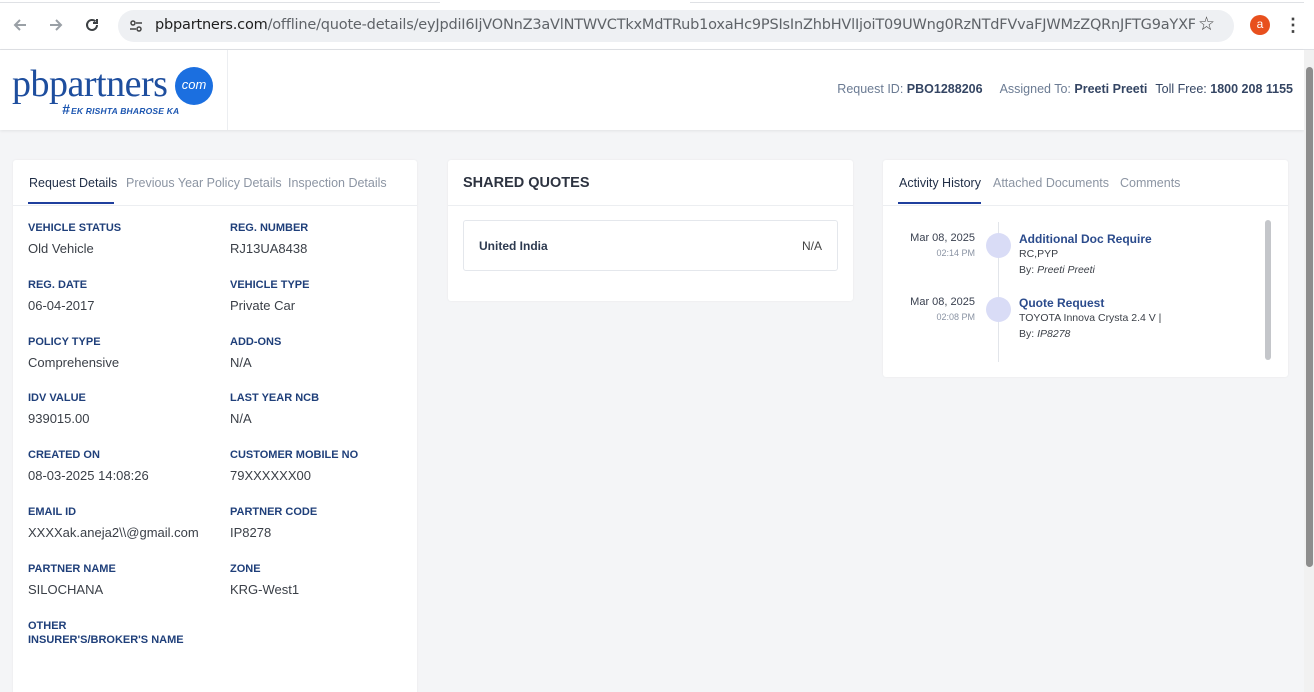  Describe the element at coordinates (125, 111) in the screenshot. I see `logo-tagline-text: EK RISHTA BHAROSE KA` at that location.